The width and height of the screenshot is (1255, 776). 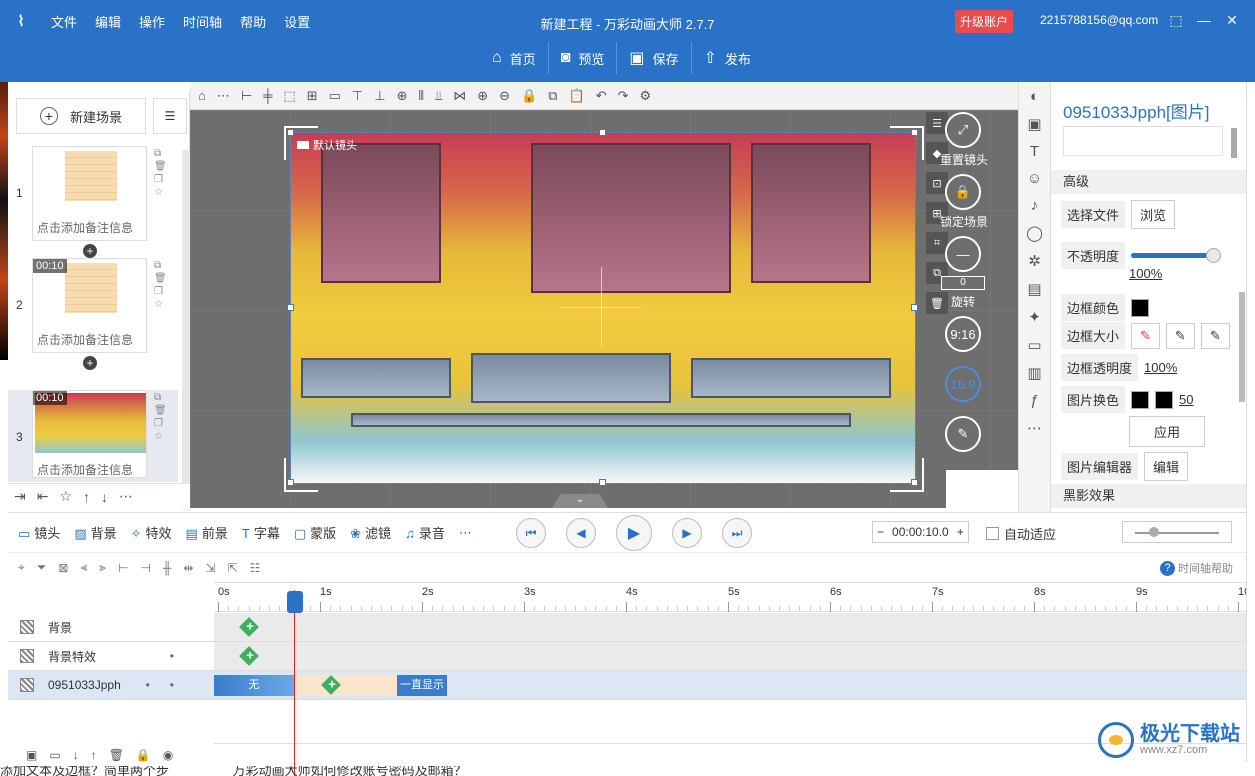 What do you see at coordinates (20, 496) in the screenshot?
I see `import-icon: ⇥` at bounding box center [20, 496].